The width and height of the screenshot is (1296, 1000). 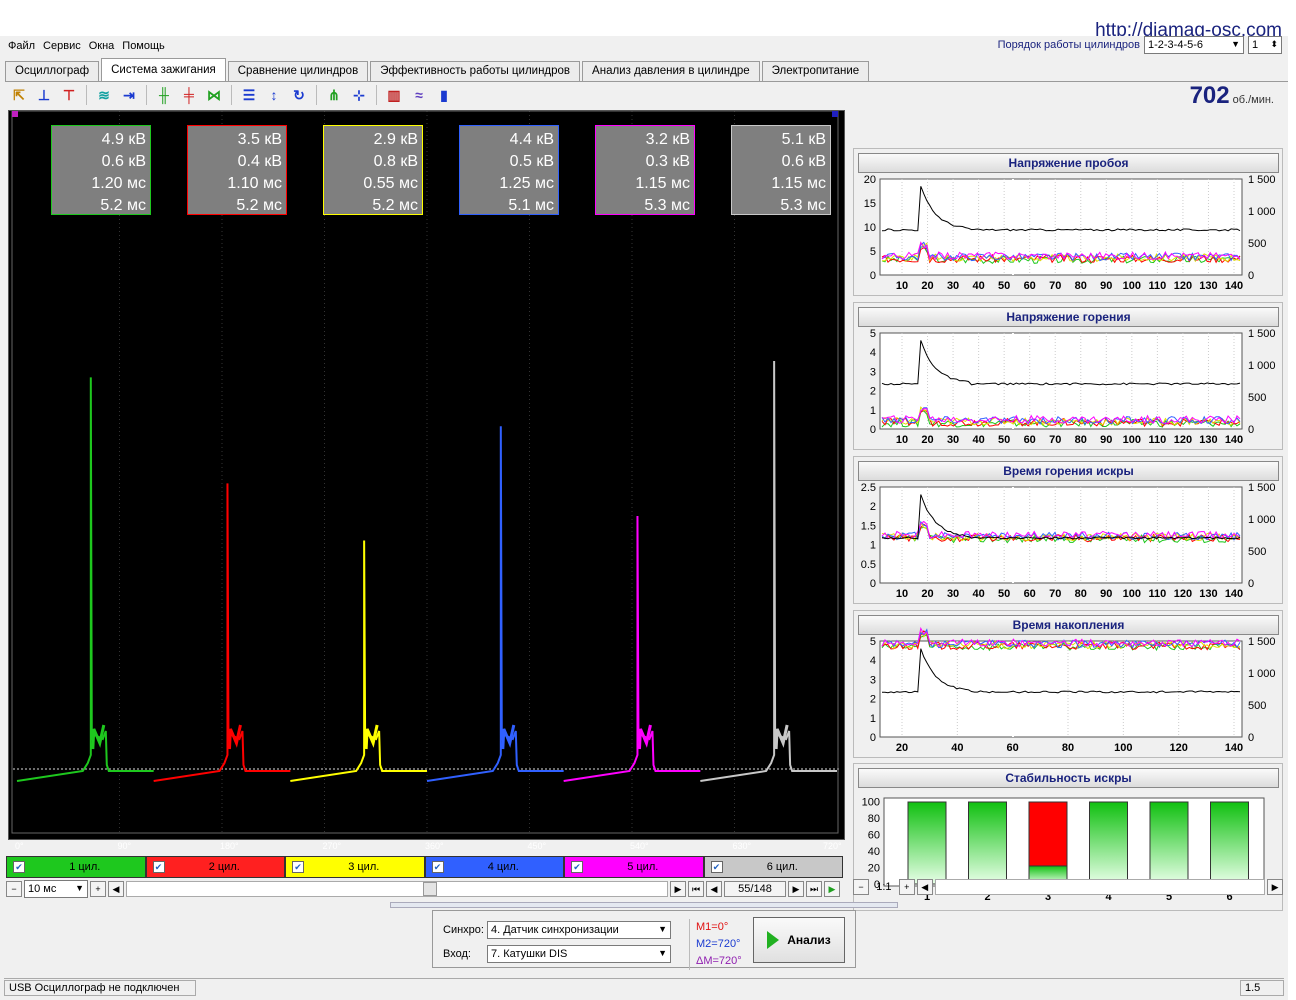 I want to click on next-frame-icon: ▶, so click(x=796, y=889).